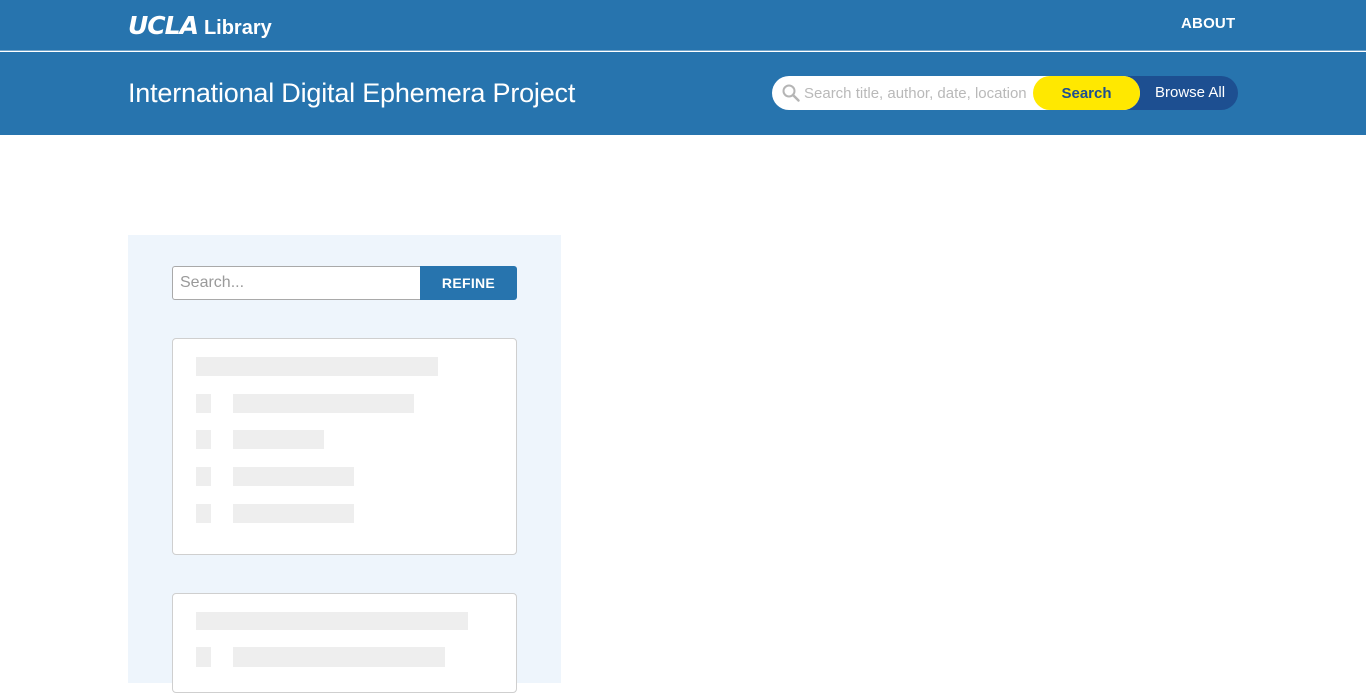 This screenshot has width=1366, height=693. Describe the element at coordinates (237, 28) in the screenshot. I see `logo-library-text: Library` at that location.